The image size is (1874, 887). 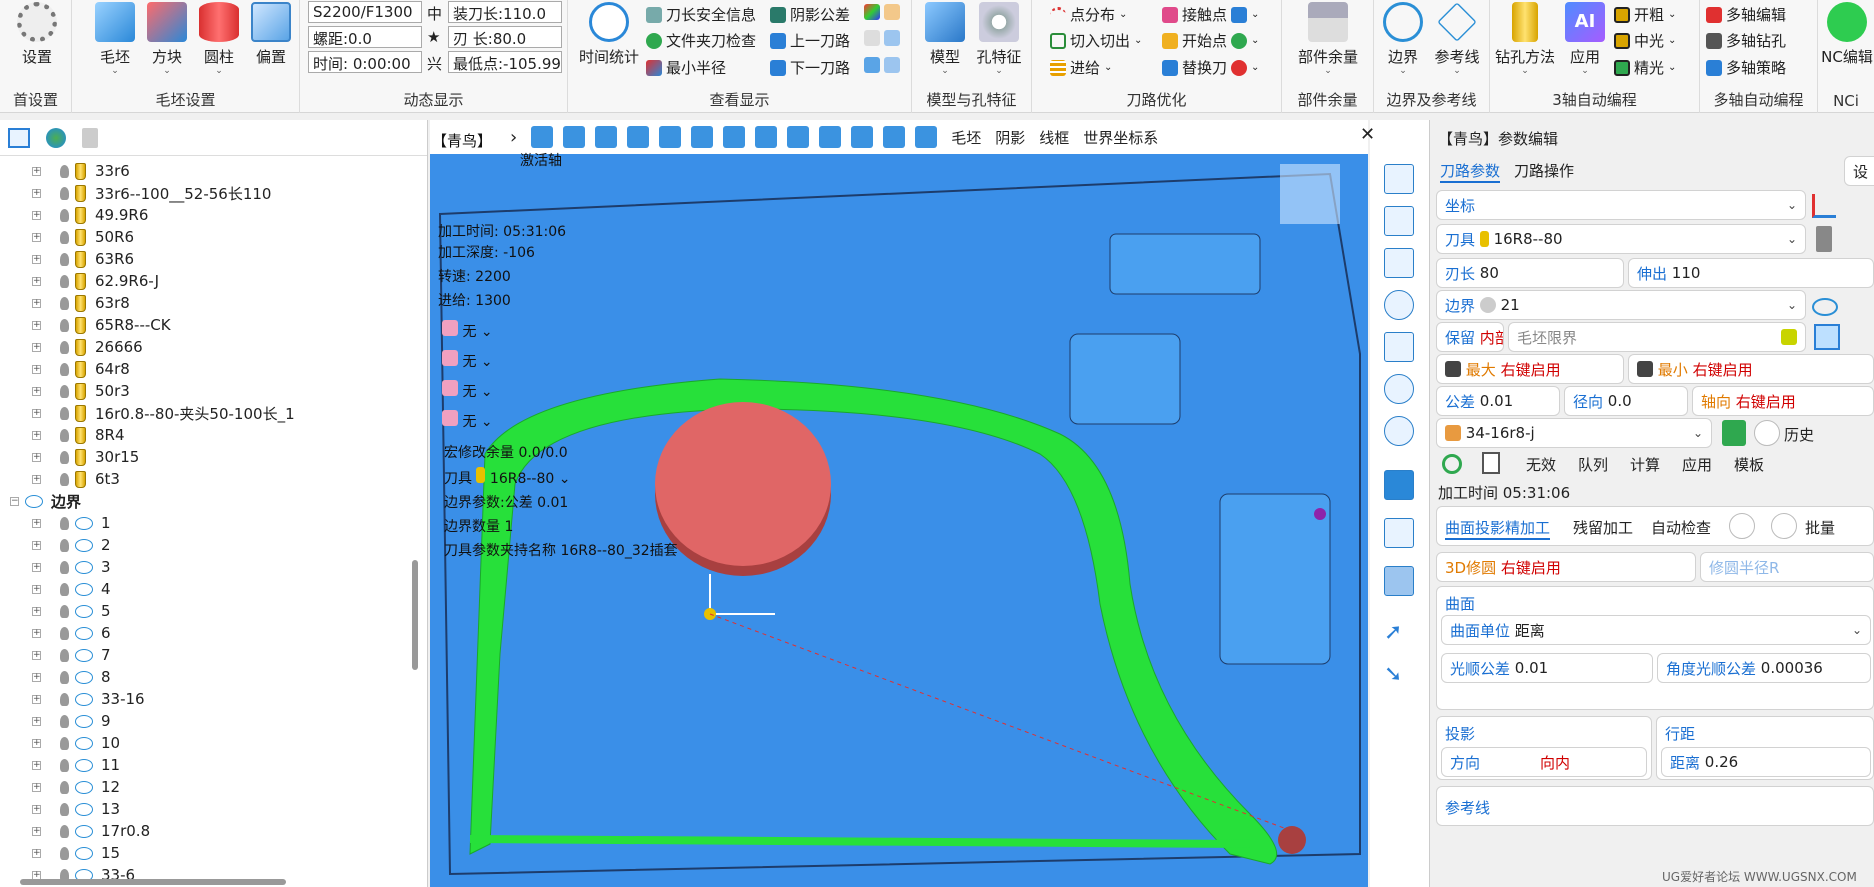 What do you see at coordinates (1603, 527) in the screenshot?
I see `mode-rest: 残留加工` at bounding box center [1603, 527].